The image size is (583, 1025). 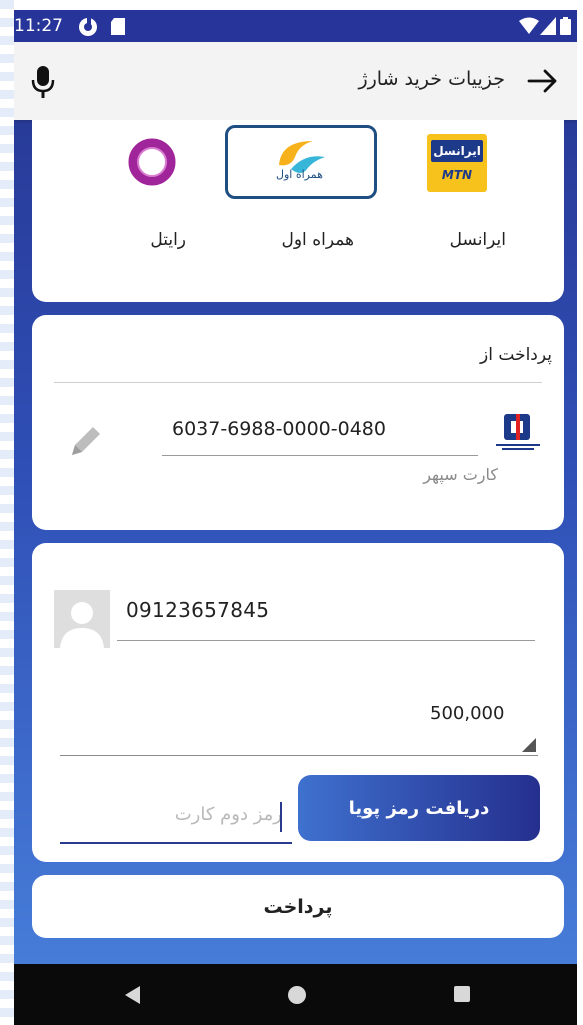 What do you see at coordinates (299, 755) in the screenshot?
I see `amount-underline` at bounding box center [299, 755].